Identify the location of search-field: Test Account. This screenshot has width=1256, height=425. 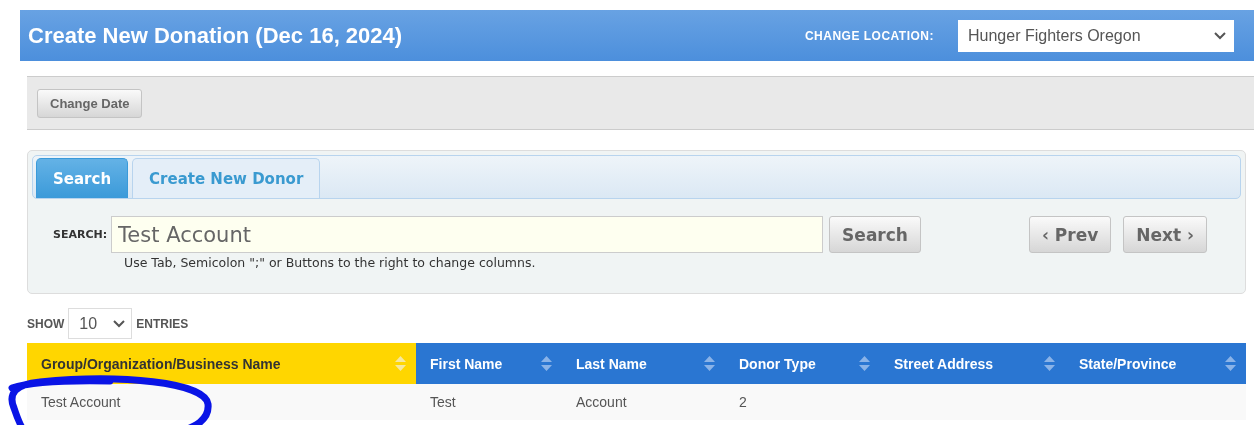
(467, 234).